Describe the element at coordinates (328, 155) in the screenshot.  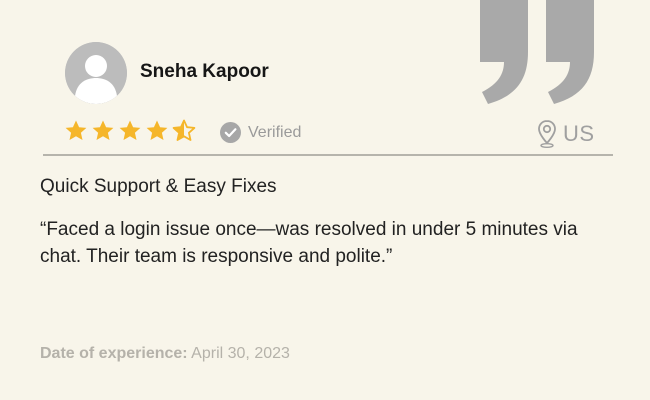
I see `divider` at that location.